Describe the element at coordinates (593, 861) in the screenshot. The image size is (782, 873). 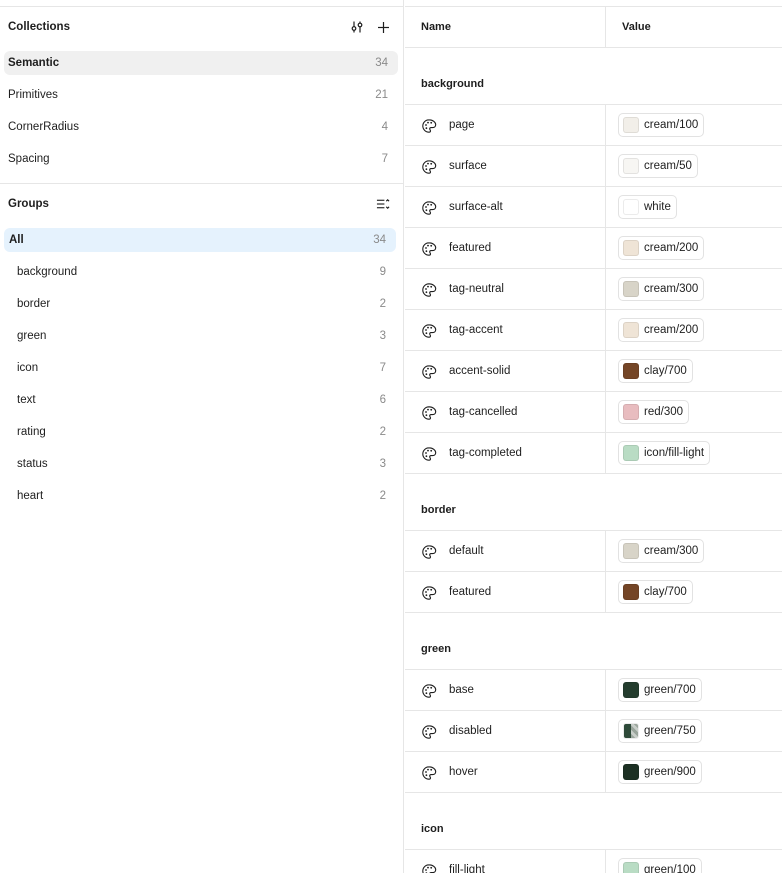
I see `variable-row: fill-light green/100` at that location.